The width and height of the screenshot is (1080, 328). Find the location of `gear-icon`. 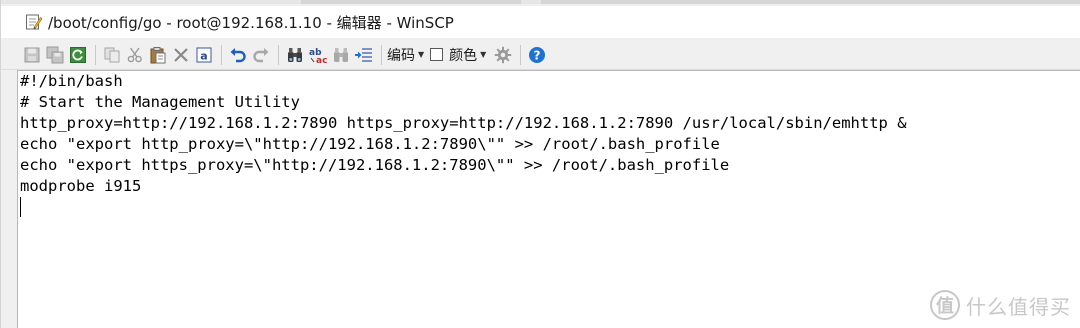

gear-icon is located at coordinates (503, 54).